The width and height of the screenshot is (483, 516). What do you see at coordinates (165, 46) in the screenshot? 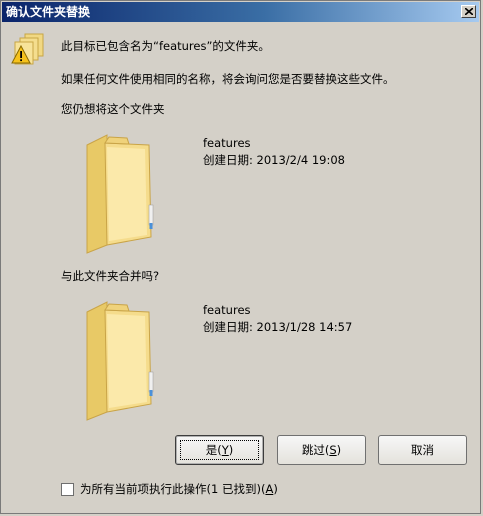
I see `message-existing: 此目标已包含名为“features”的文件夹。` at bounding box center [165, 46].